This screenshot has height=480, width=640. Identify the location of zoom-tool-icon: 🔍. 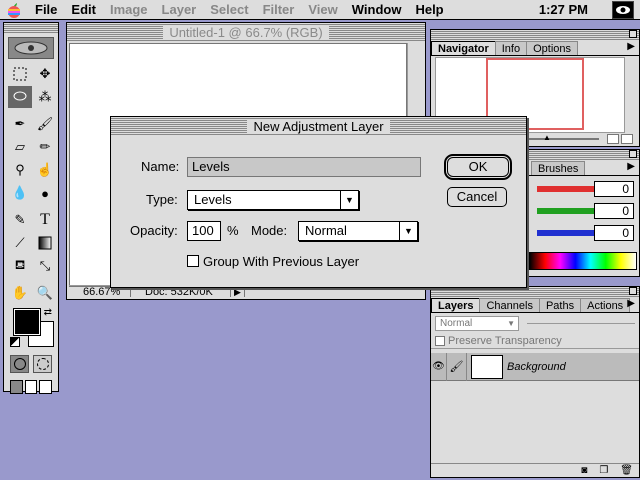
(45, 293).